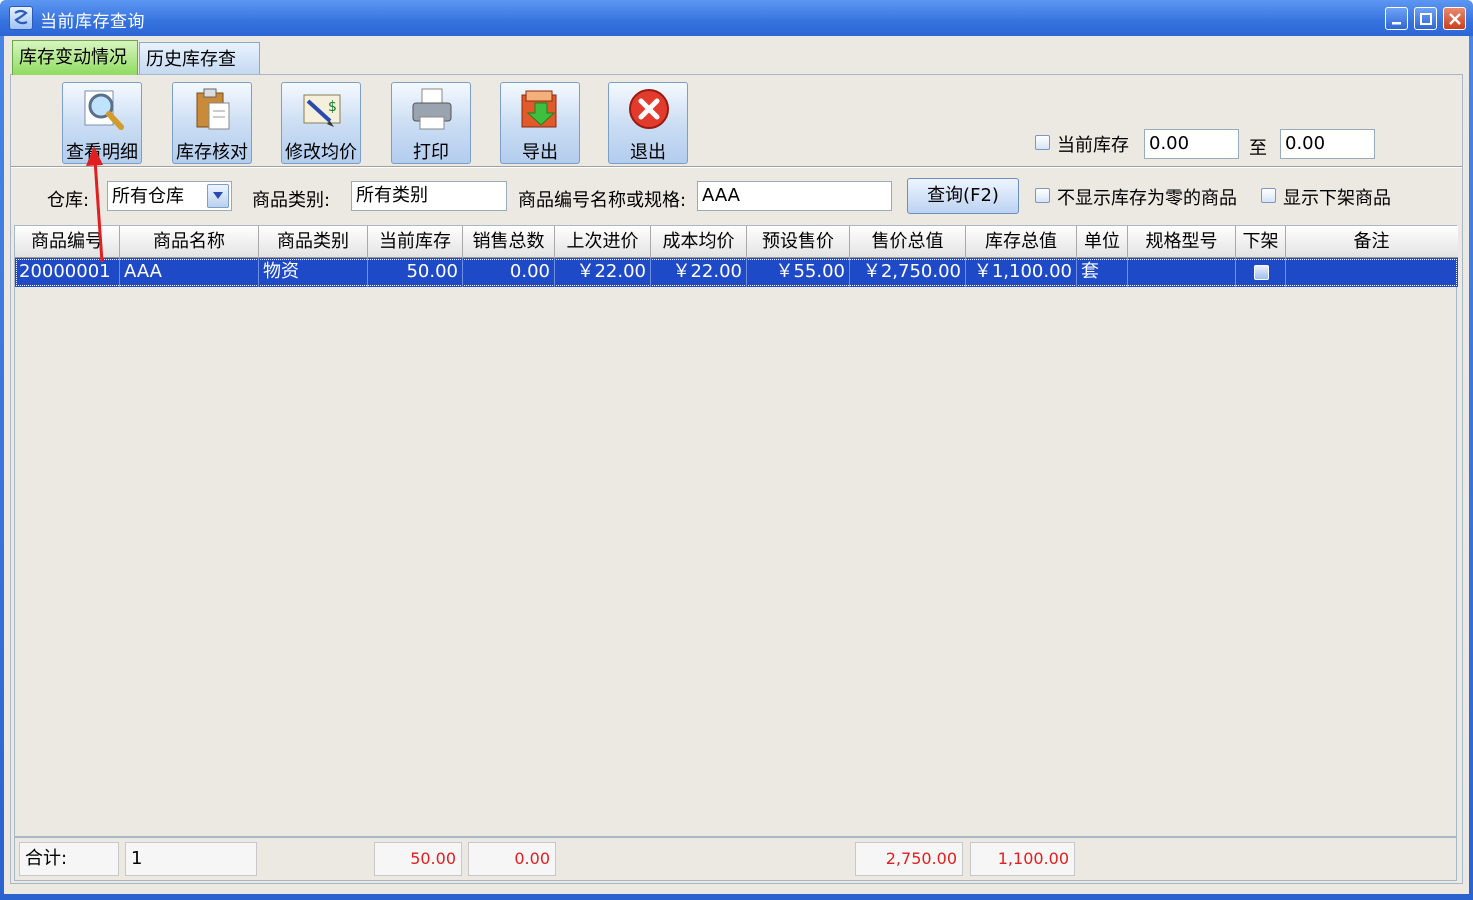  I want to click on warehouse-value: 所有仓库, so click(148, 196).